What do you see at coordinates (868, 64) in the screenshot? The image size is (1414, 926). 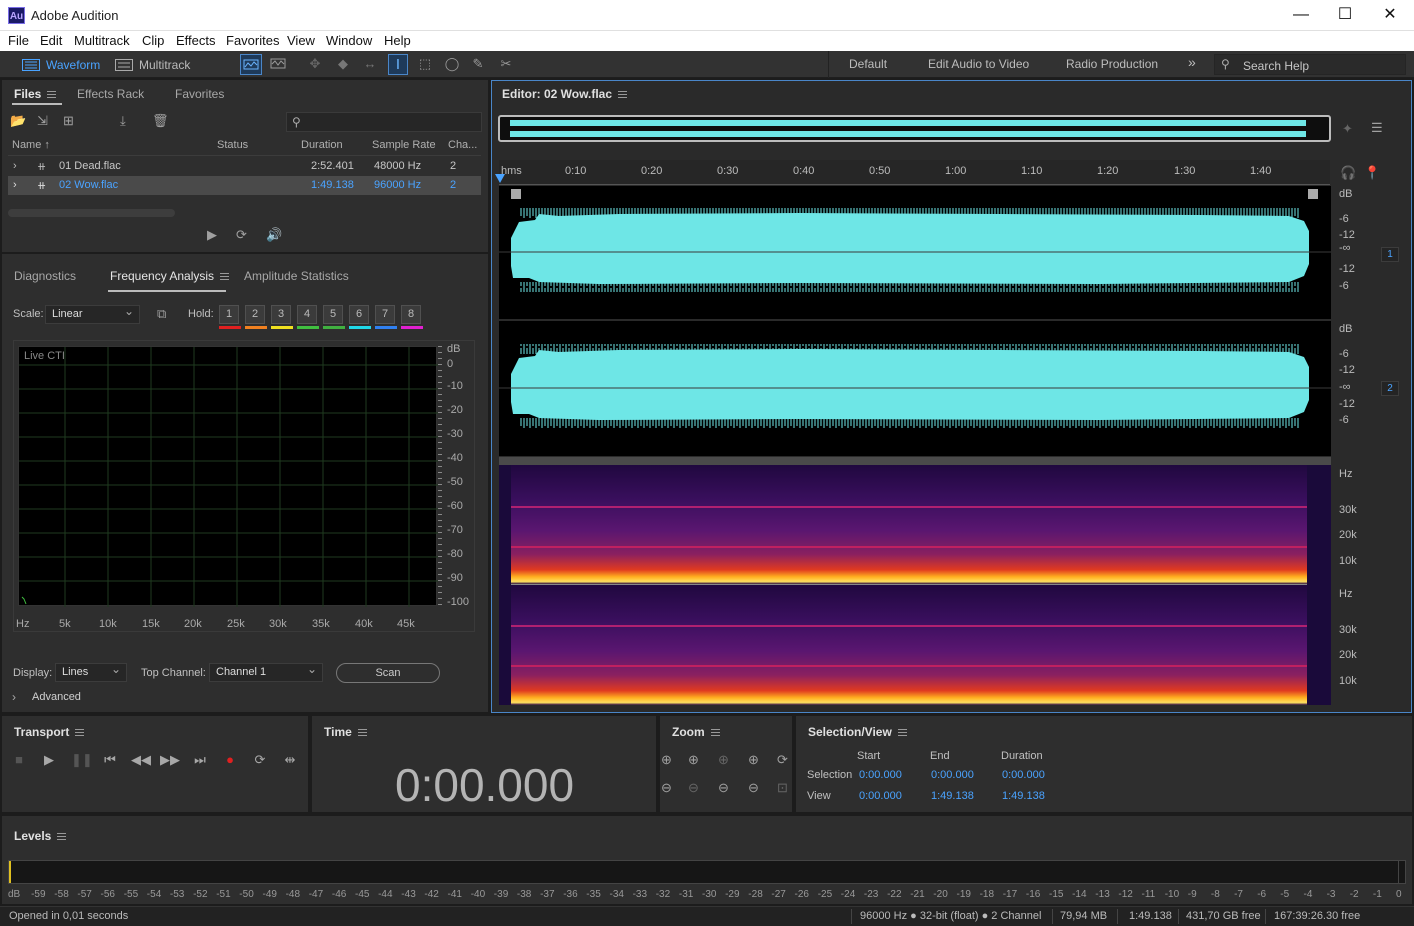 I see `workspace-default: Default` at bounding box center [868, 64].